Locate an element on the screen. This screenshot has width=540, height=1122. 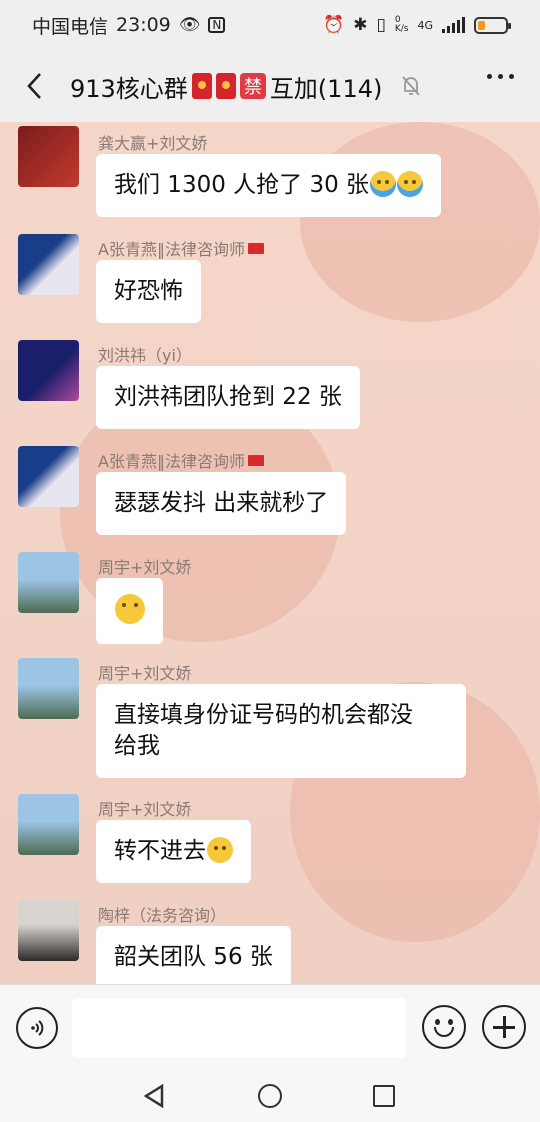
clock: 23:09 is located at coordinates (143, 25).